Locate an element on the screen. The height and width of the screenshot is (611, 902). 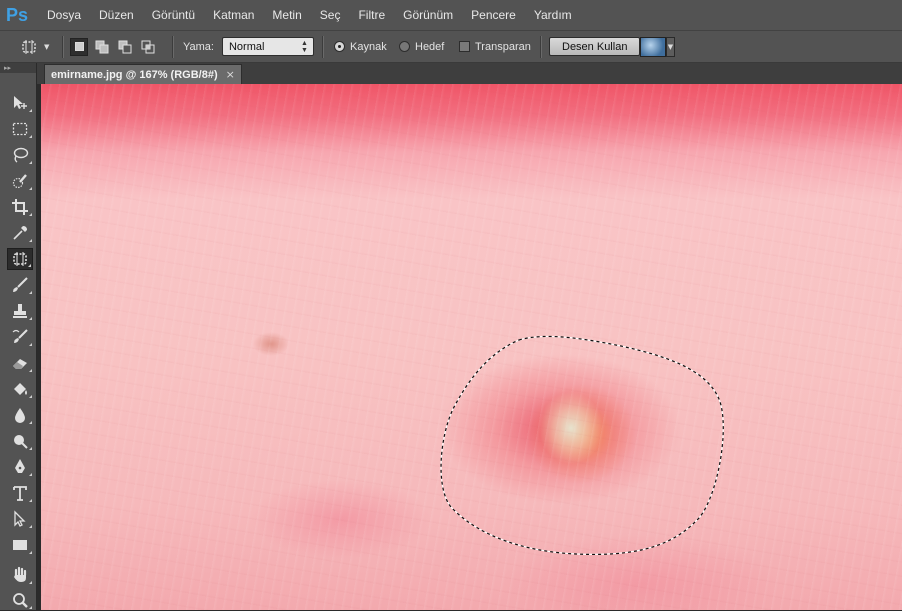
type-tool-icon is located at coordinates (20, 493).